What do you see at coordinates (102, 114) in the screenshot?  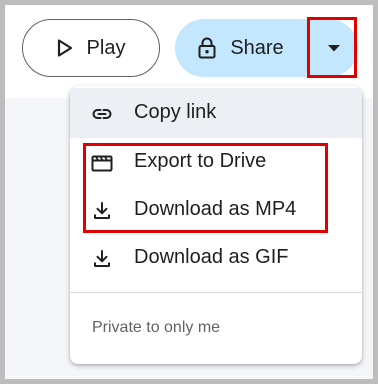 I see `link-icon` at bounding box center [102, 114].